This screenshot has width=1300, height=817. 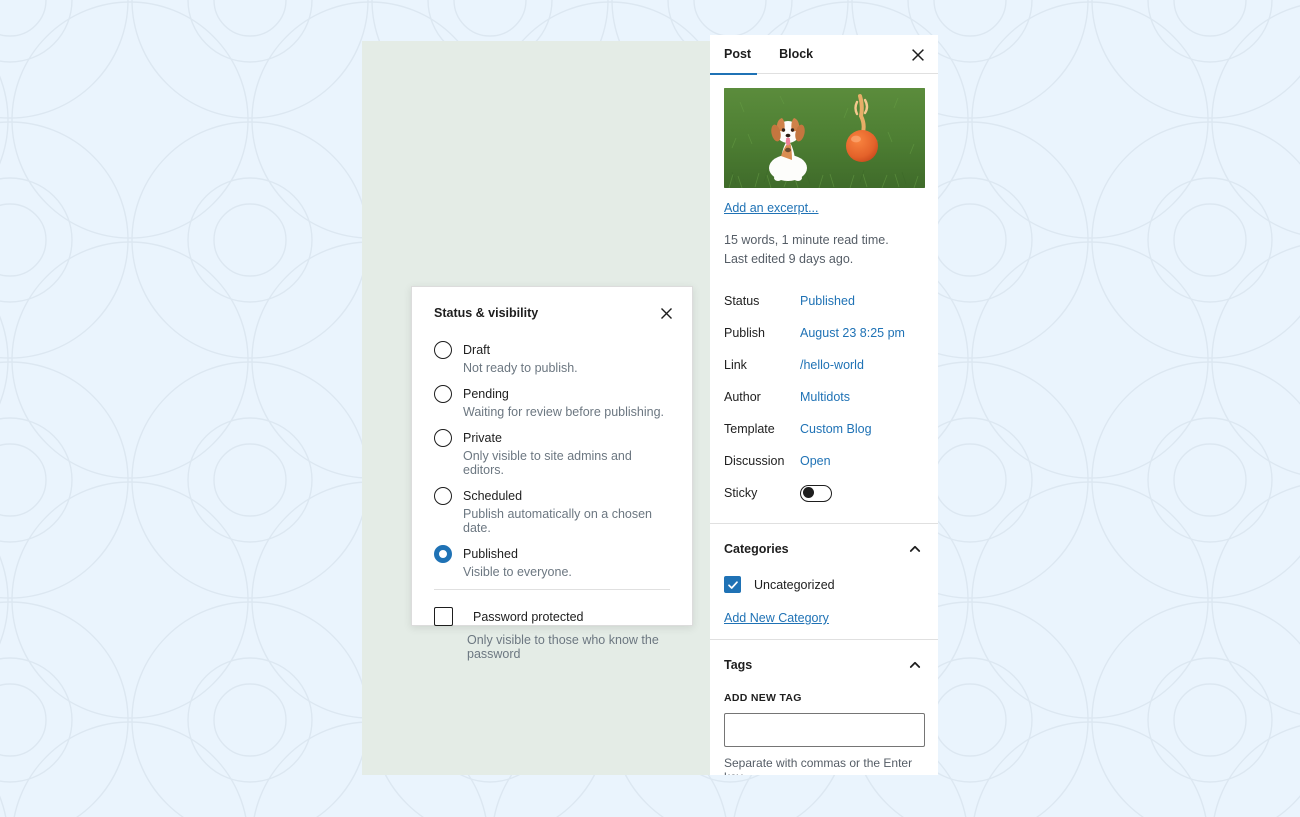 I want to click on radio-pending, so click(x=443, y=394).